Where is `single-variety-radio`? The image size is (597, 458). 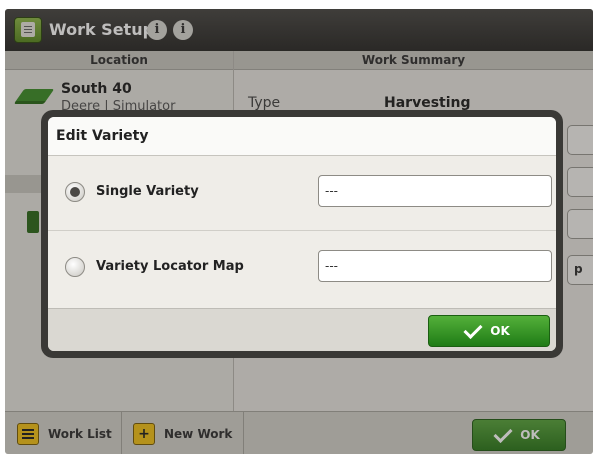 single-variety-radio is located at coordinates (75, 192).